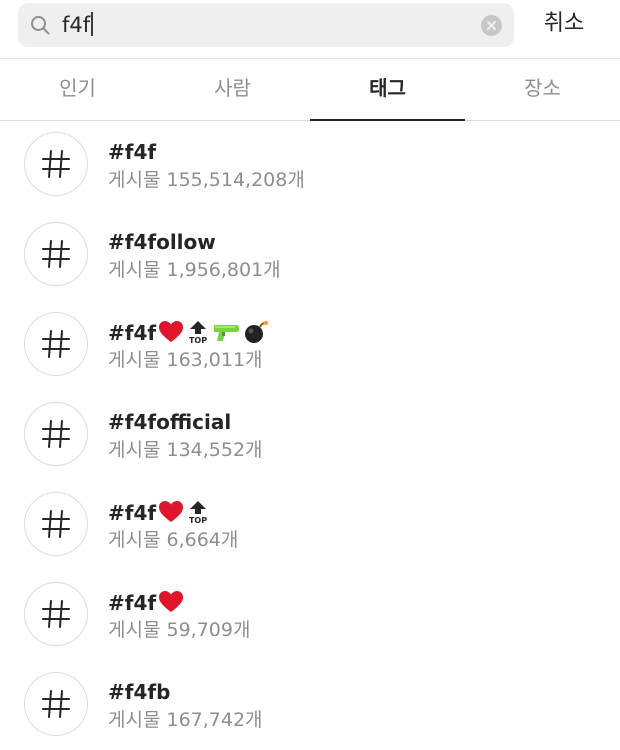  What do you see at coordinates (387, 90) in the screenshot?
I see `tab-tags: 태그` at bounding box center [387, 90].